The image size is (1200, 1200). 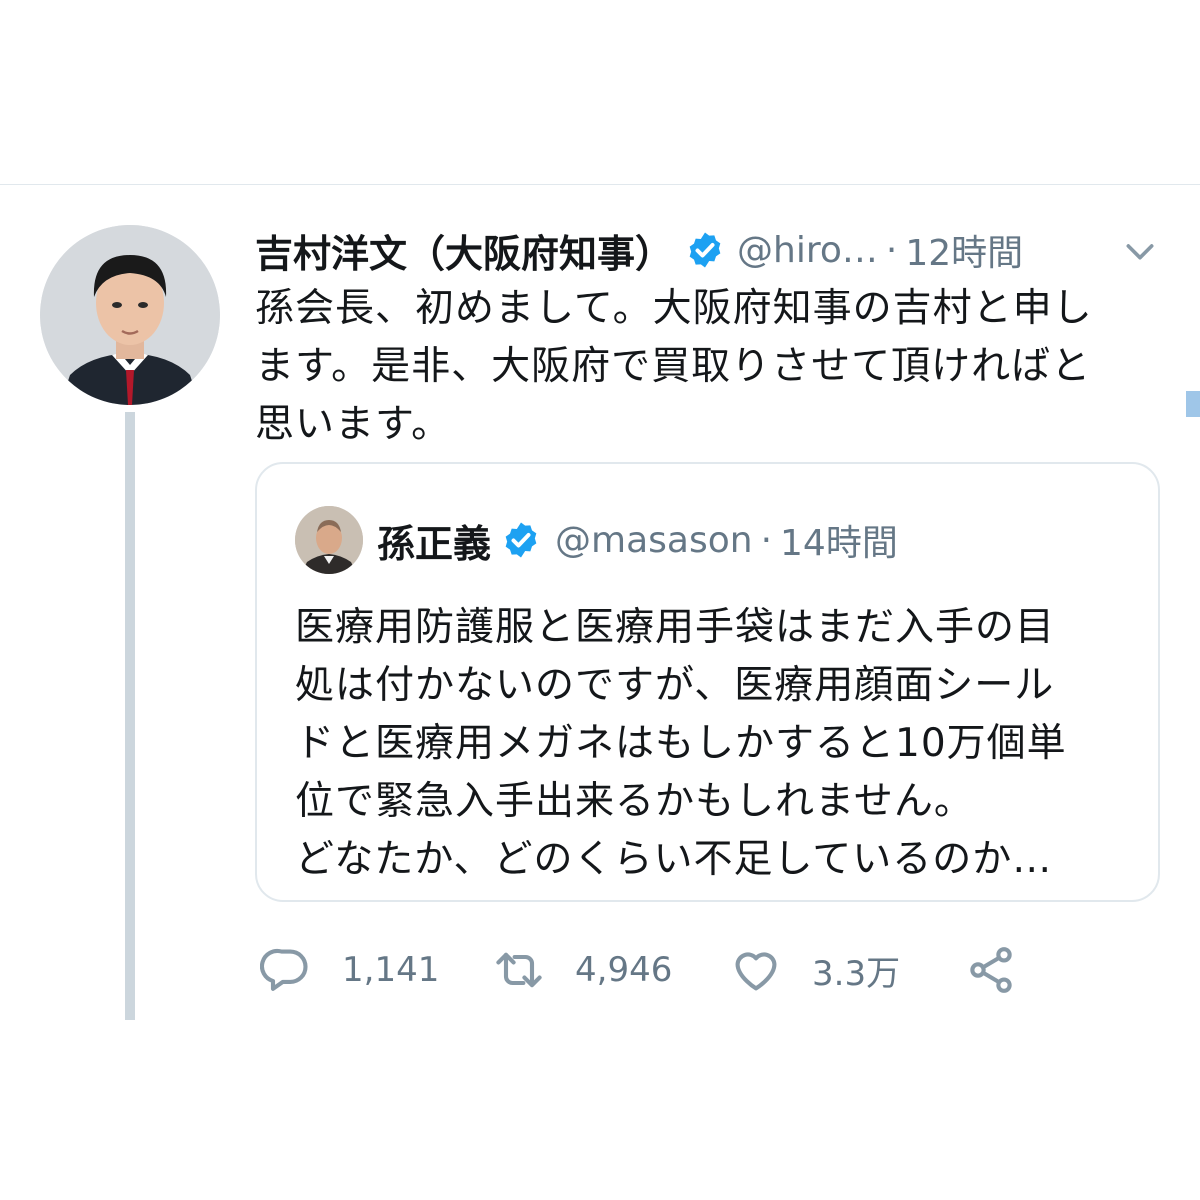 I want to click on quoted-tweet-header: 孫正義 @masason · 14時間, so click(x=637, y=540).